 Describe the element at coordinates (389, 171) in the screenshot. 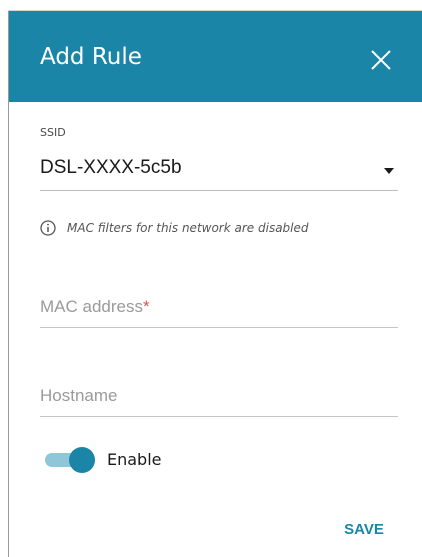

I see `chevron-down-icon` at that location.